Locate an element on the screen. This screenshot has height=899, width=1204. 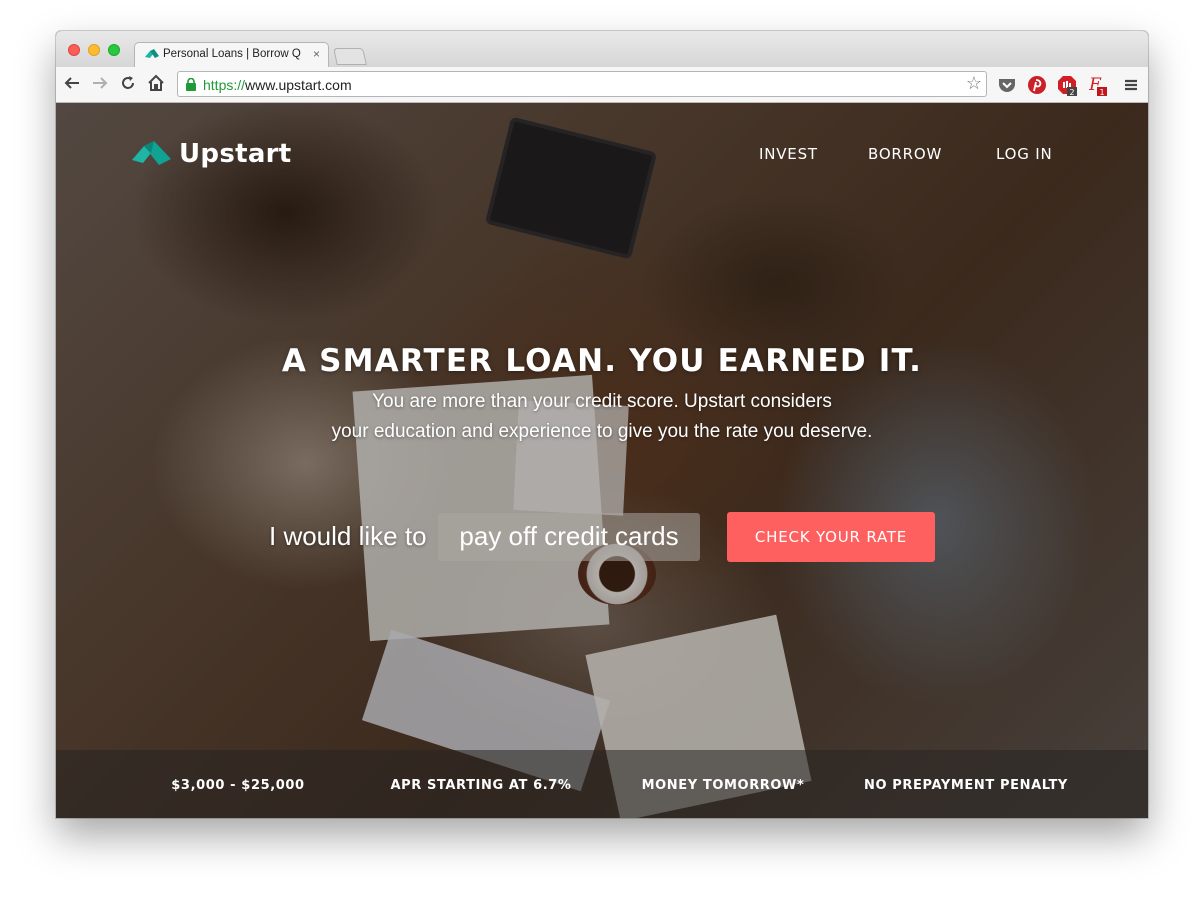
upstart-logo: Upstart is located at coordinates (212, 154).